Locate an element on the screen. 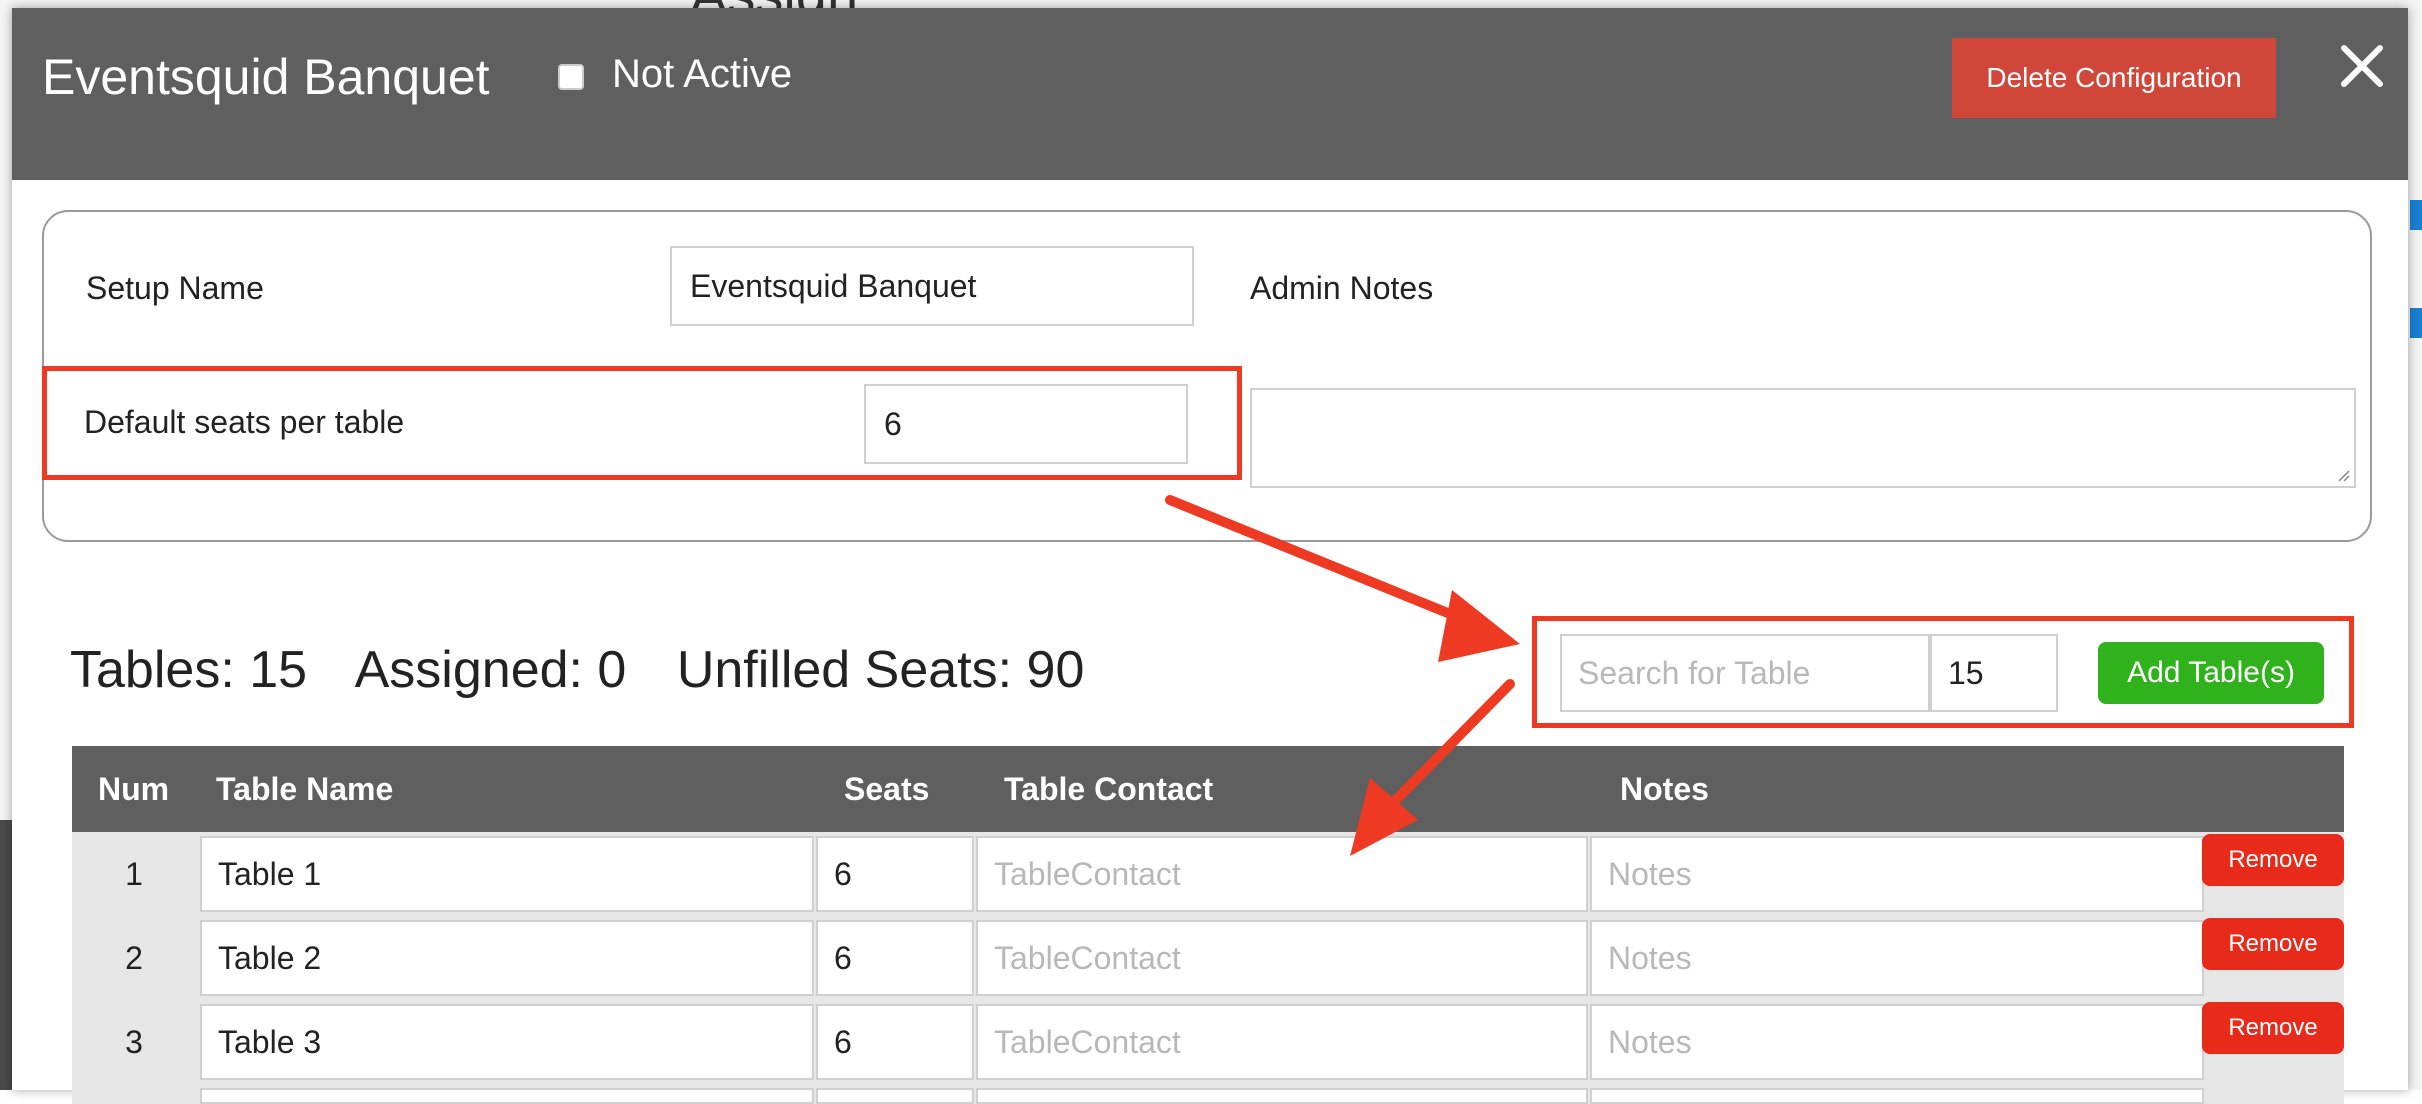  setup-name-label: Setup Name is located at coordinates (175, 288).